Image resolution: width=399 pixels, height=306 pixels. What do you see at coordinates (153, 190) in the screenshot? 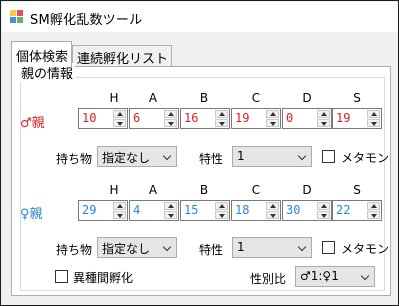
I see `female-header-a: A` at bounding box center [153, 190].